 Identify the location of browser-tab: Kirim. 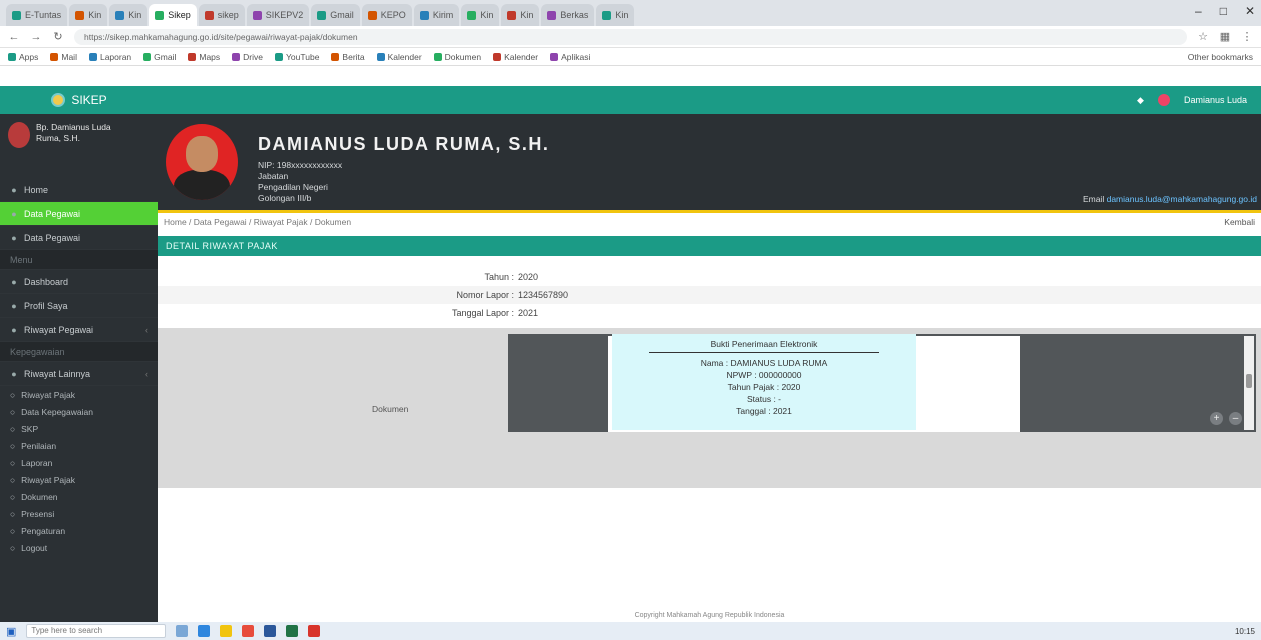
(436, 15).